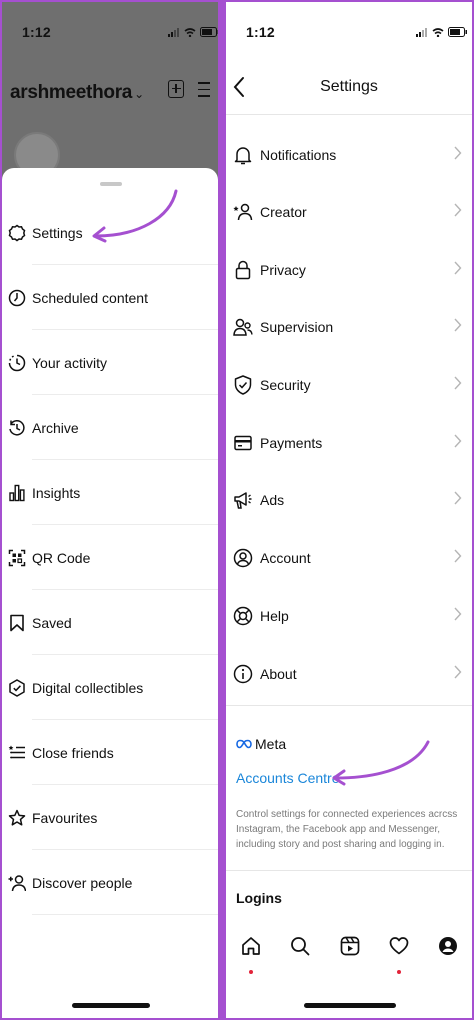 The height and width of the screenshot is (1020, 474). What do you see at coordinates (61, 557) in the screenshot?
I see `menu-item-label: QR Code` at bounding box center [61, 557].